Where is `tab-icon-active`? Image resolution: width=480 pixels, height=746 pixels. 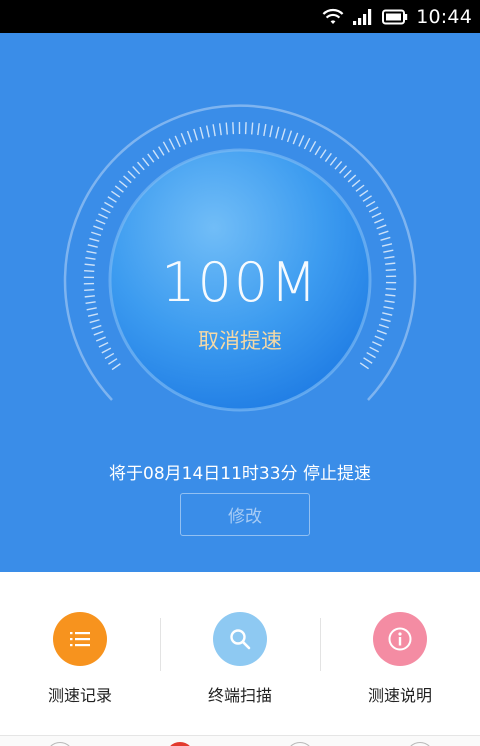
tab-icon-active is located at coordinates (180, 744).